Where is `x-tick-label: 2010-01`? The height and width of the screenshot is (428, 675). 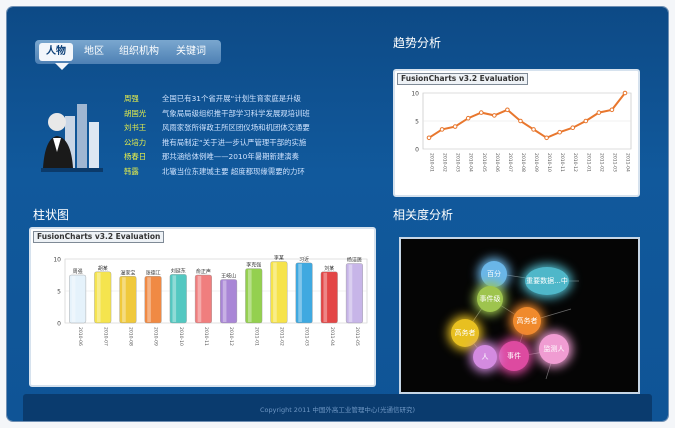 x-tick-label: 2010-01 is located at coordinates (432, 162).